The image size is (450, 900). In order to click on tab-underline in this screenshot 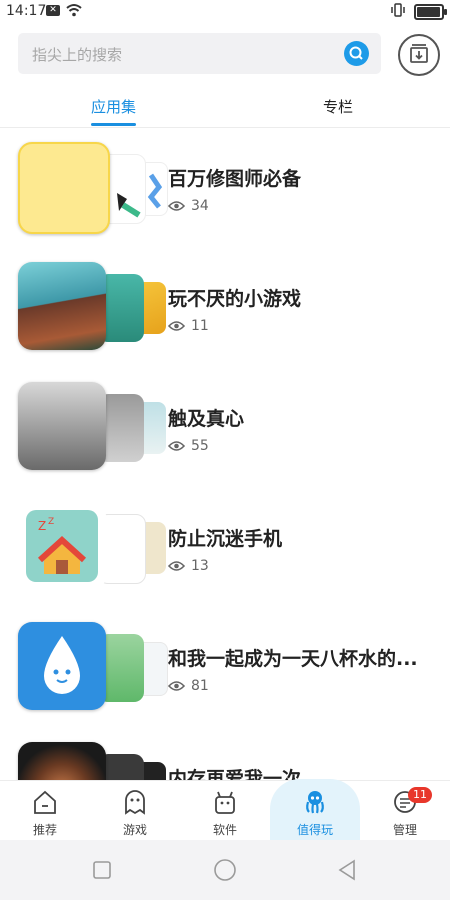, I will do `click(114, 124)`.